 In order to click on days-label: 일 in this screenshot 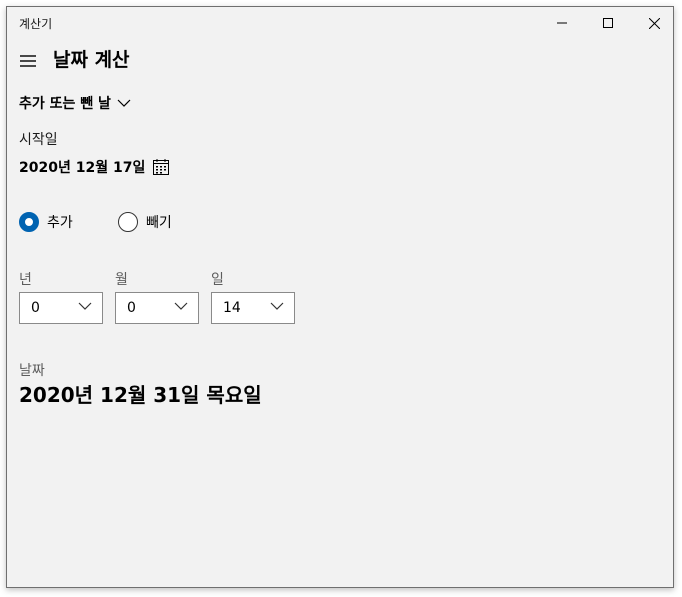, I will do `click(217, 280)`.